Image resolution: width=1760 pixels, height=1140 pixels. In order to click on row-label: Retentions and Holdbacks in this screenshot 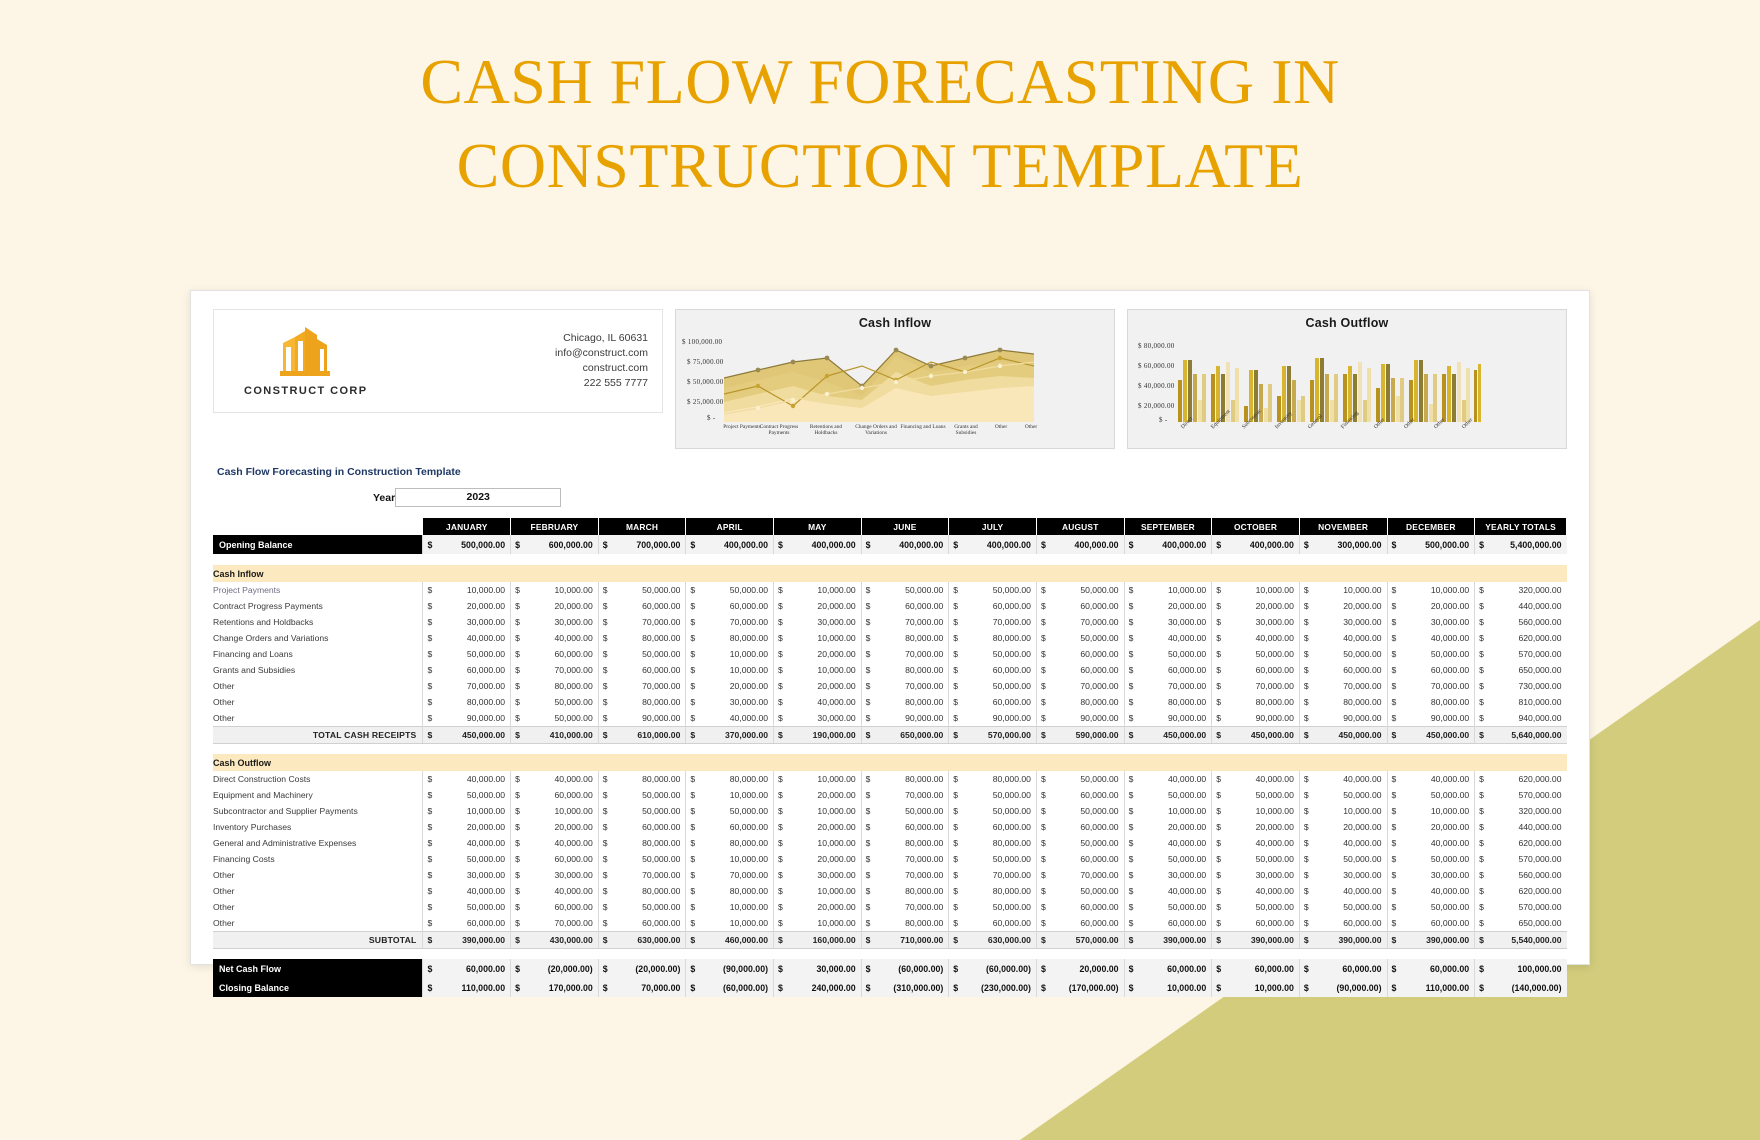, I will do `click(318, 622)`.